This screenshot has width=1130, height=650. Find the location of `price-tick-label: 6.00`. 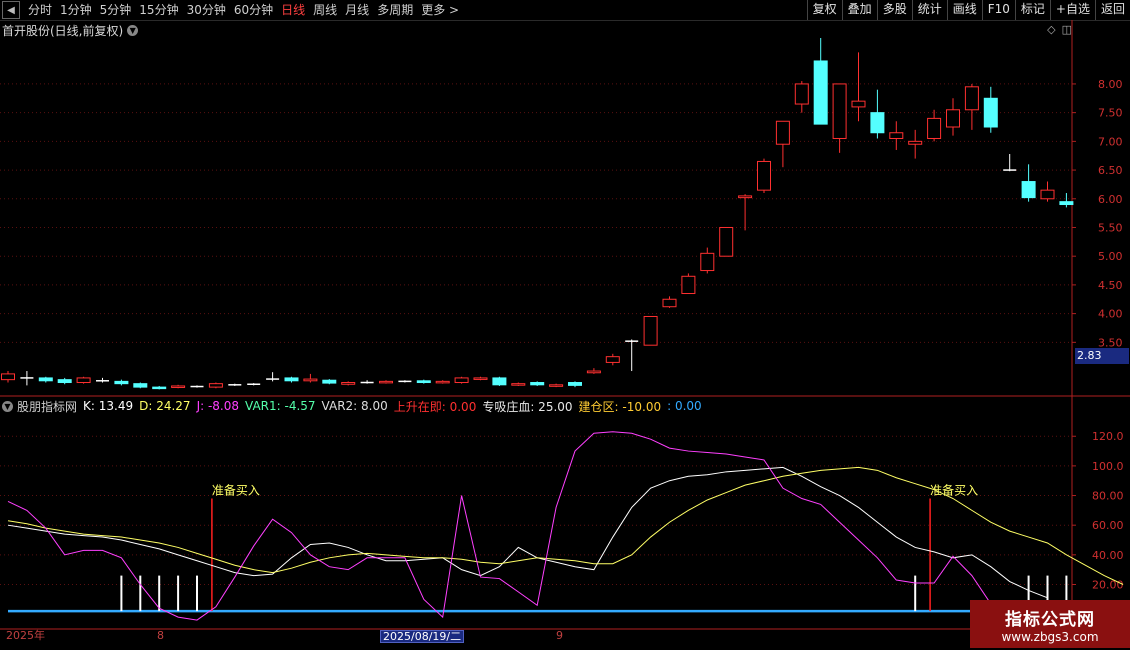

price-tick-label: 6.00 is located at coordinates (1110, 199).